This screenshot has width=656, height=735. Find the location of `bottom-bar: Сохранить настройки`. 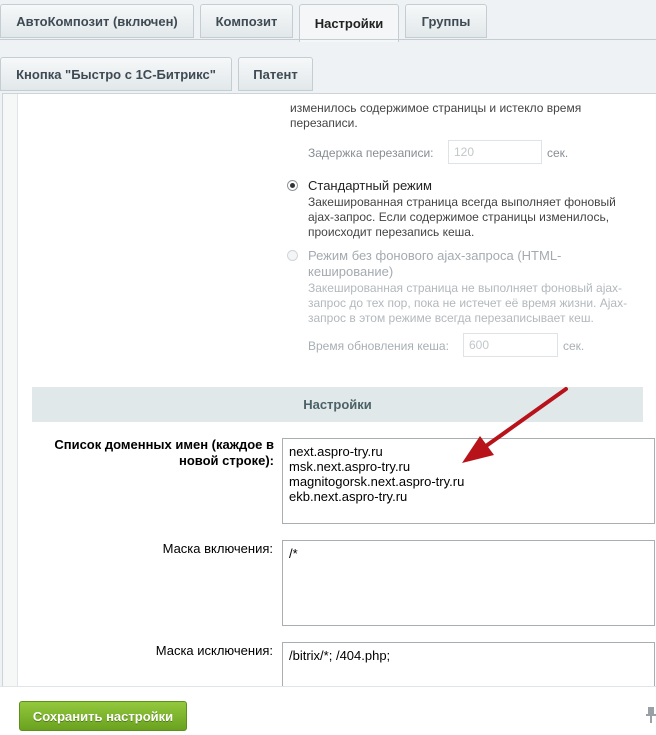

bottom-bar: Сохранить настройки is located at coordinates (328, 710).